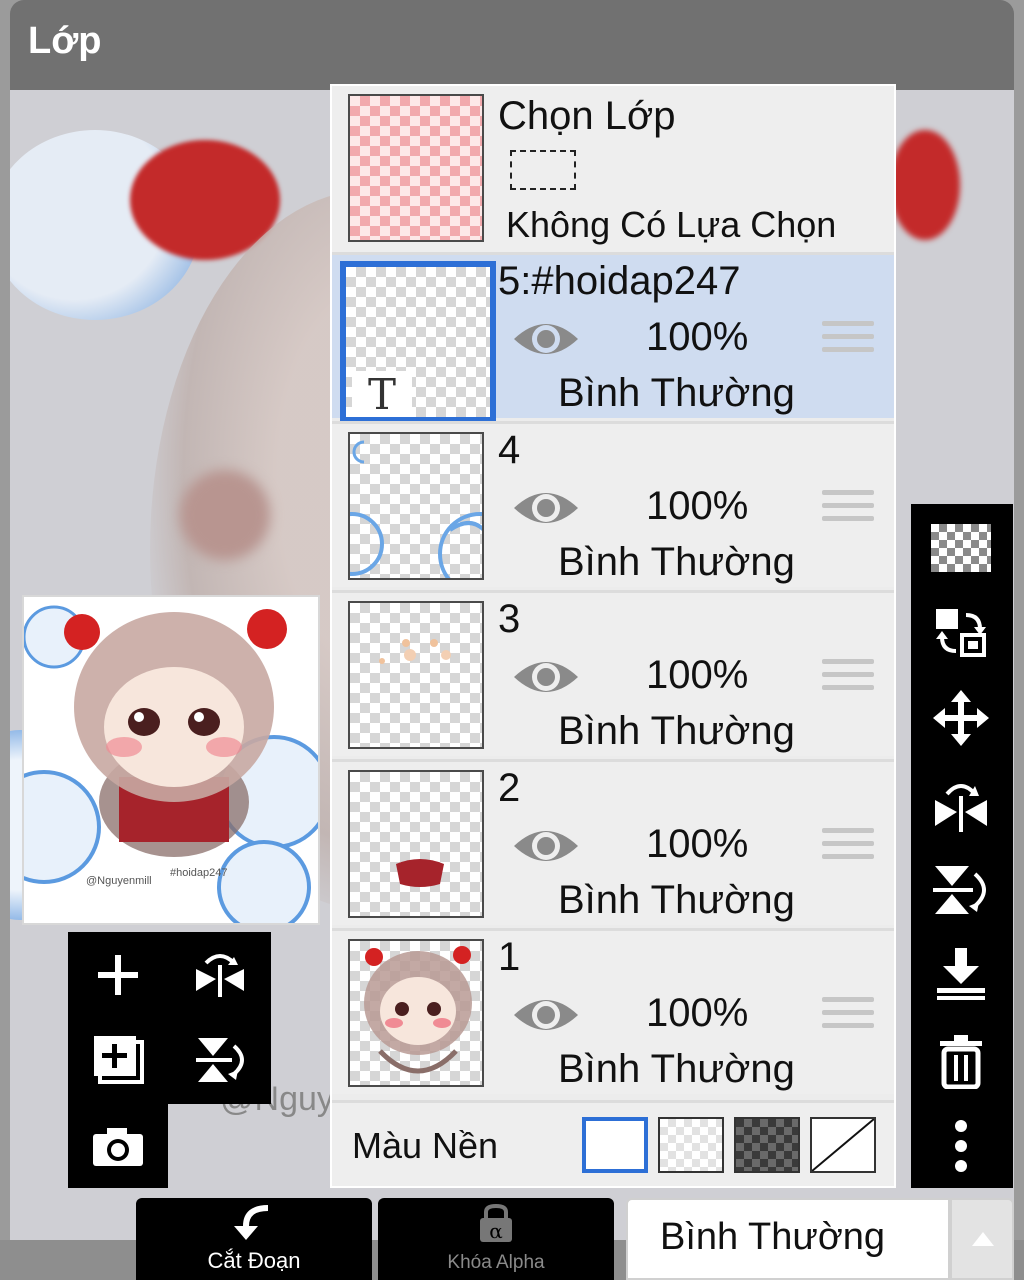  I want to click on background-color-row: Màu Nền, so click(613, 1143).